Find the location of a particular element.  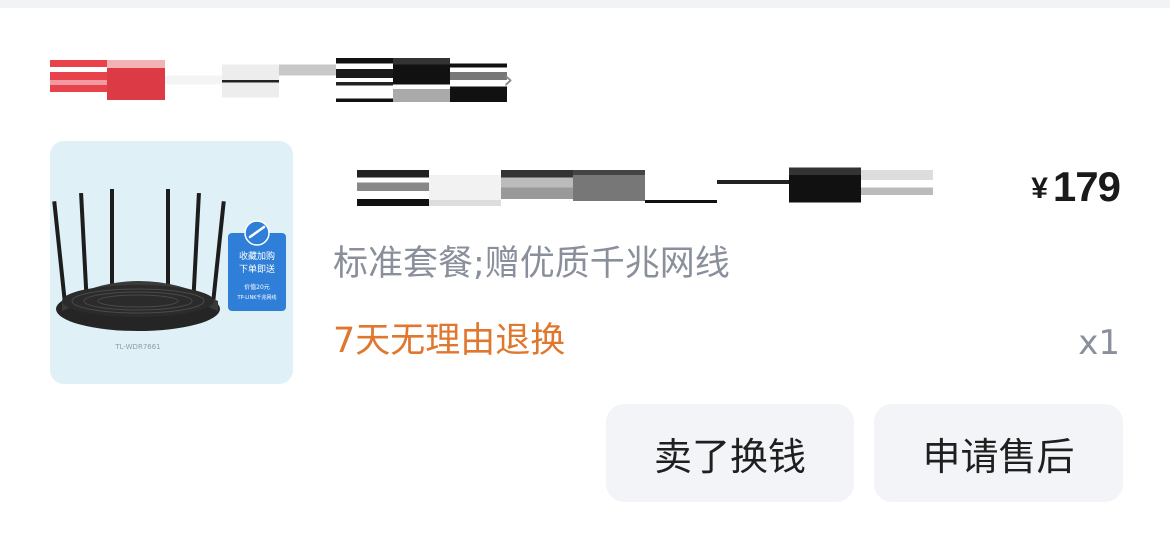

product-variant: 标准套餐;赠优质千兆网线 is located at coordinates (531, 264).